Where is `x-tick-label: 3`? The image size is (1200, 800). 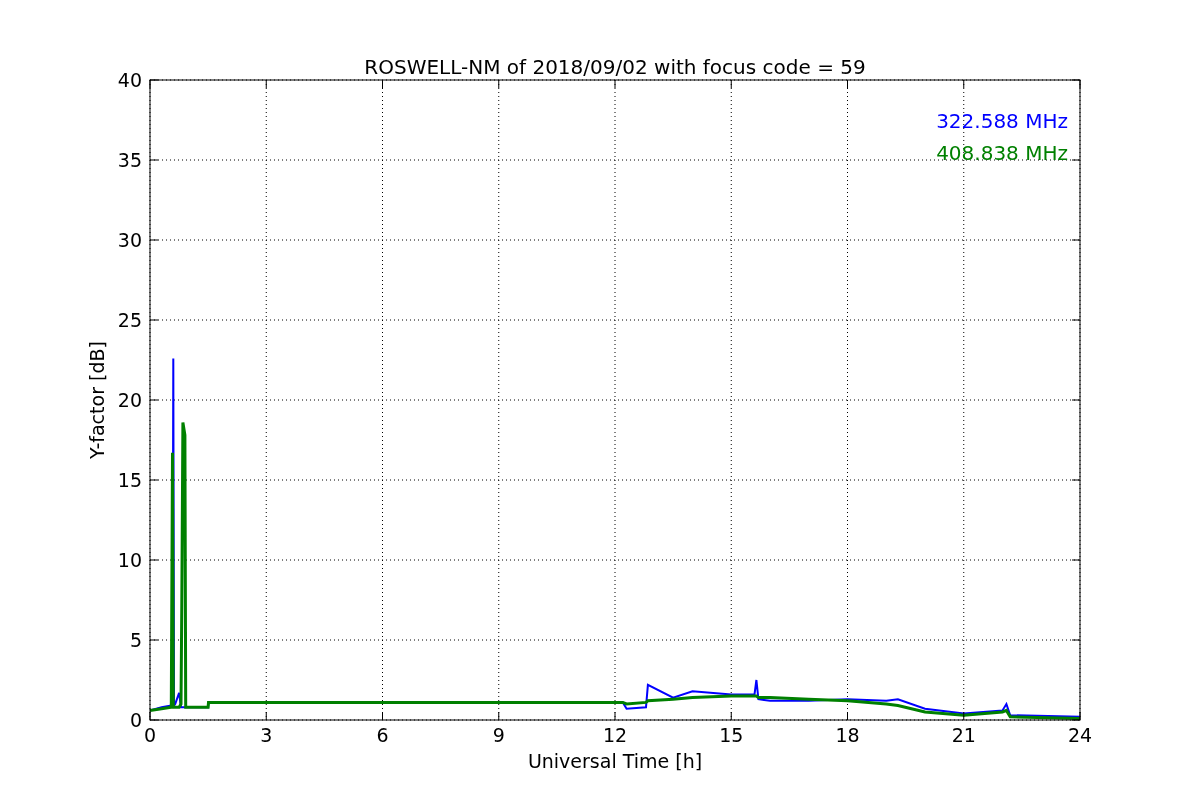
x-tick-label: 3 is located at coordinates (266, 735).